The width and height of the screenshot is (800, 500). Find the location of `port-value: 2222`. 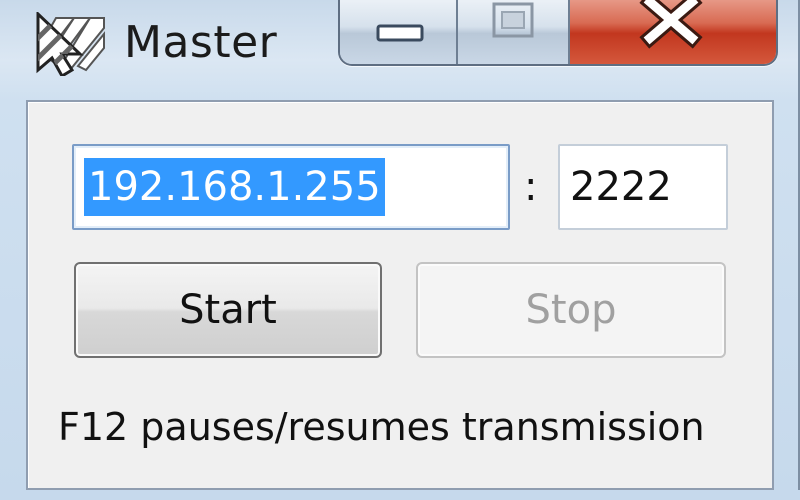

port-value: 2222 is located at coordinates (621, 187).